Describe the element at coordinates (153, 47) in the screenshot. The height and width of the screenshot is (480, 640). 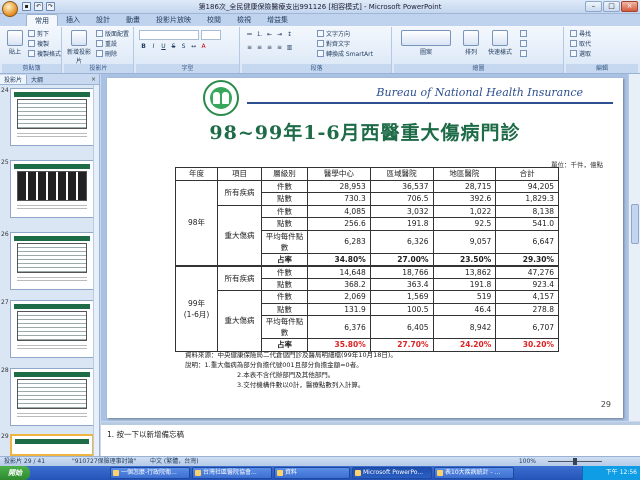
I see `italic-button: I` at that location.